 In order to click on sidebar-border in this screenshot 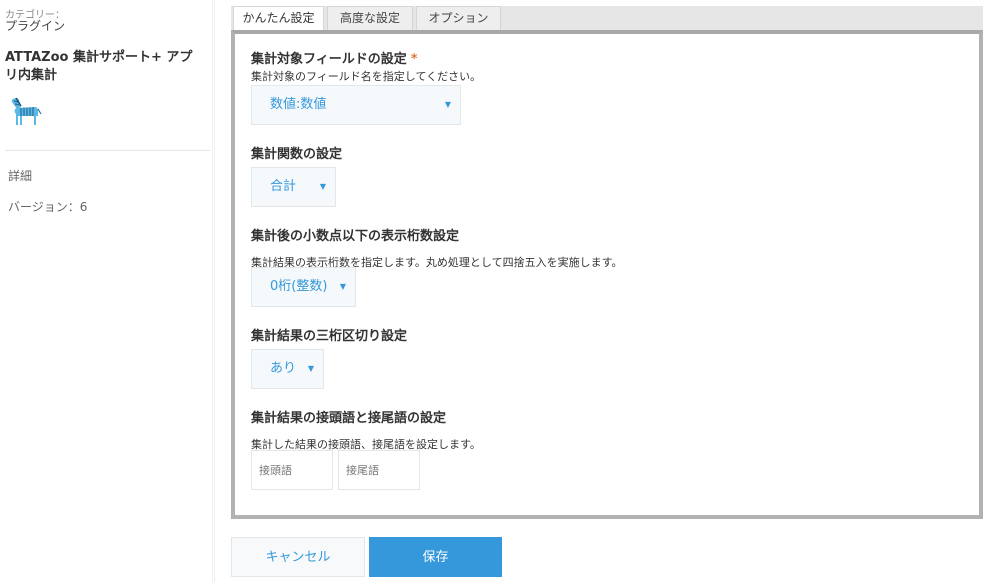, I will do `click(214, 291)`.